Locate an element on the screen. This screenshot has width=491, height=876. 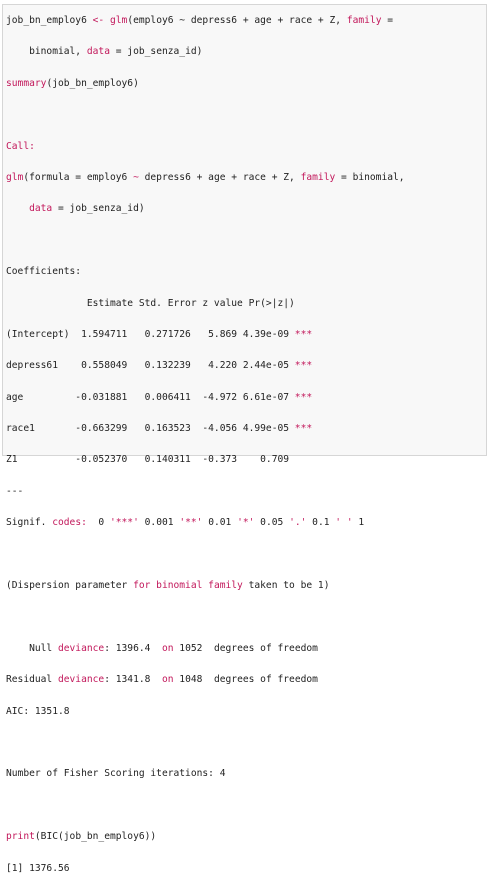
code-text: (employ6 ~ depress6 + age + race + Z, is located at coordinates (237, 20).